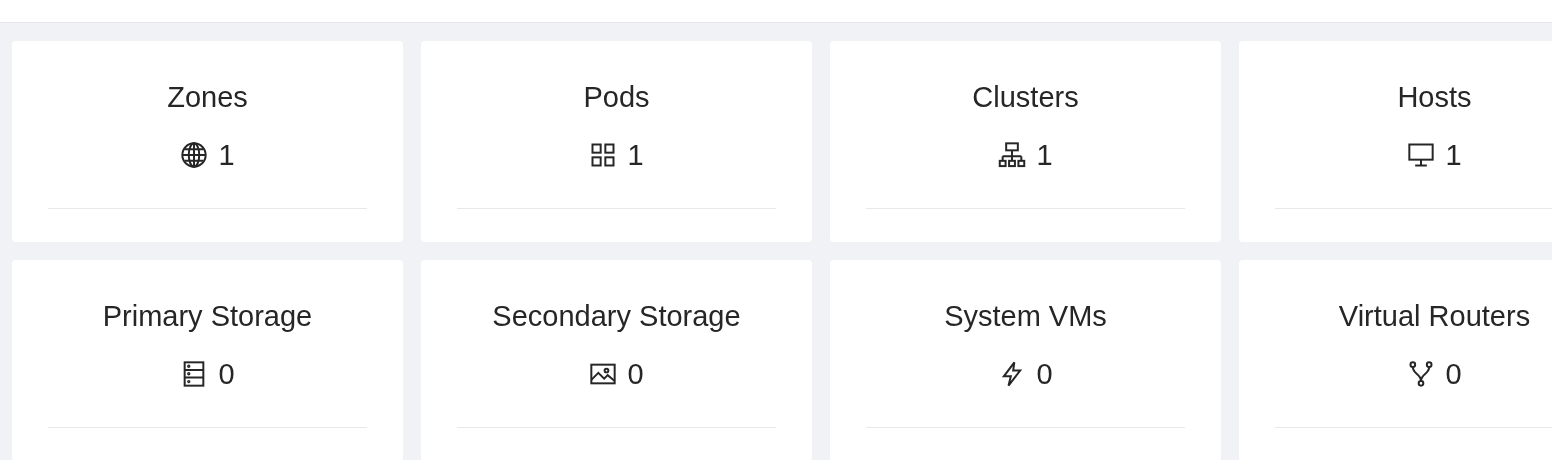 The image size is (1552, 460). I want to click on card-title: Hosts, so click(1434, 97).